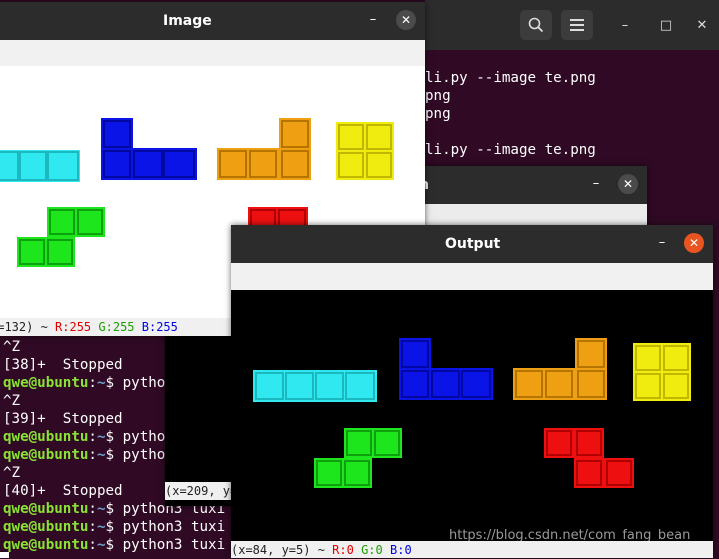 This screenshot has width=719, height=559. I want to click on image-window-toolbar, so click(212, 53).